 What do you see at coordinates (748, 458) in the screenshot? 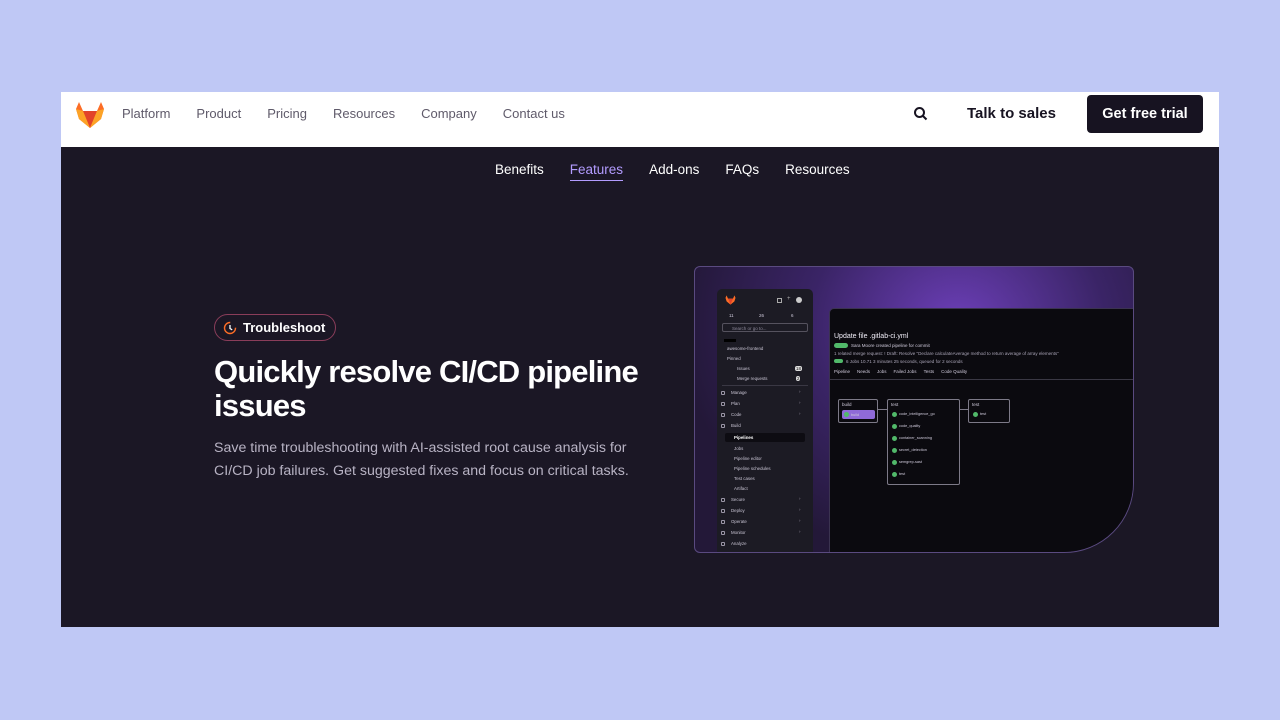
I see `mock-pipeline-editor: Pipeline editor` at bounding box center [748, 458].